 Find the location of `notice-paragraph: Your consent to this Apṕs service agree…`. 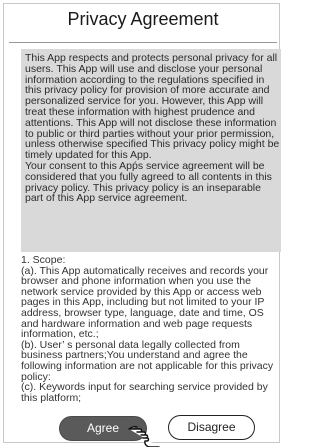

notice-paragraph: Your consent to this Apṕs service agree… is located at coordinates (148, 182).